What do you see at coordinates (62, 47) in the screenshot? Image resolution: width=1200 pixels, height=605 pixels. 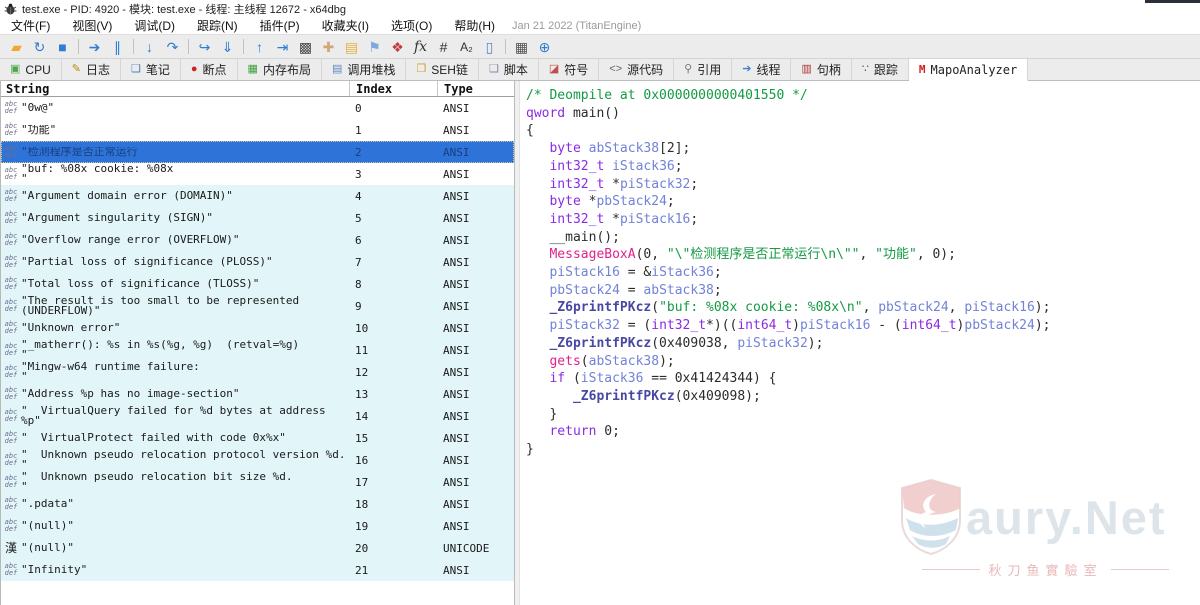 I see `close-icon: ■` at bounding box center [62, 47].